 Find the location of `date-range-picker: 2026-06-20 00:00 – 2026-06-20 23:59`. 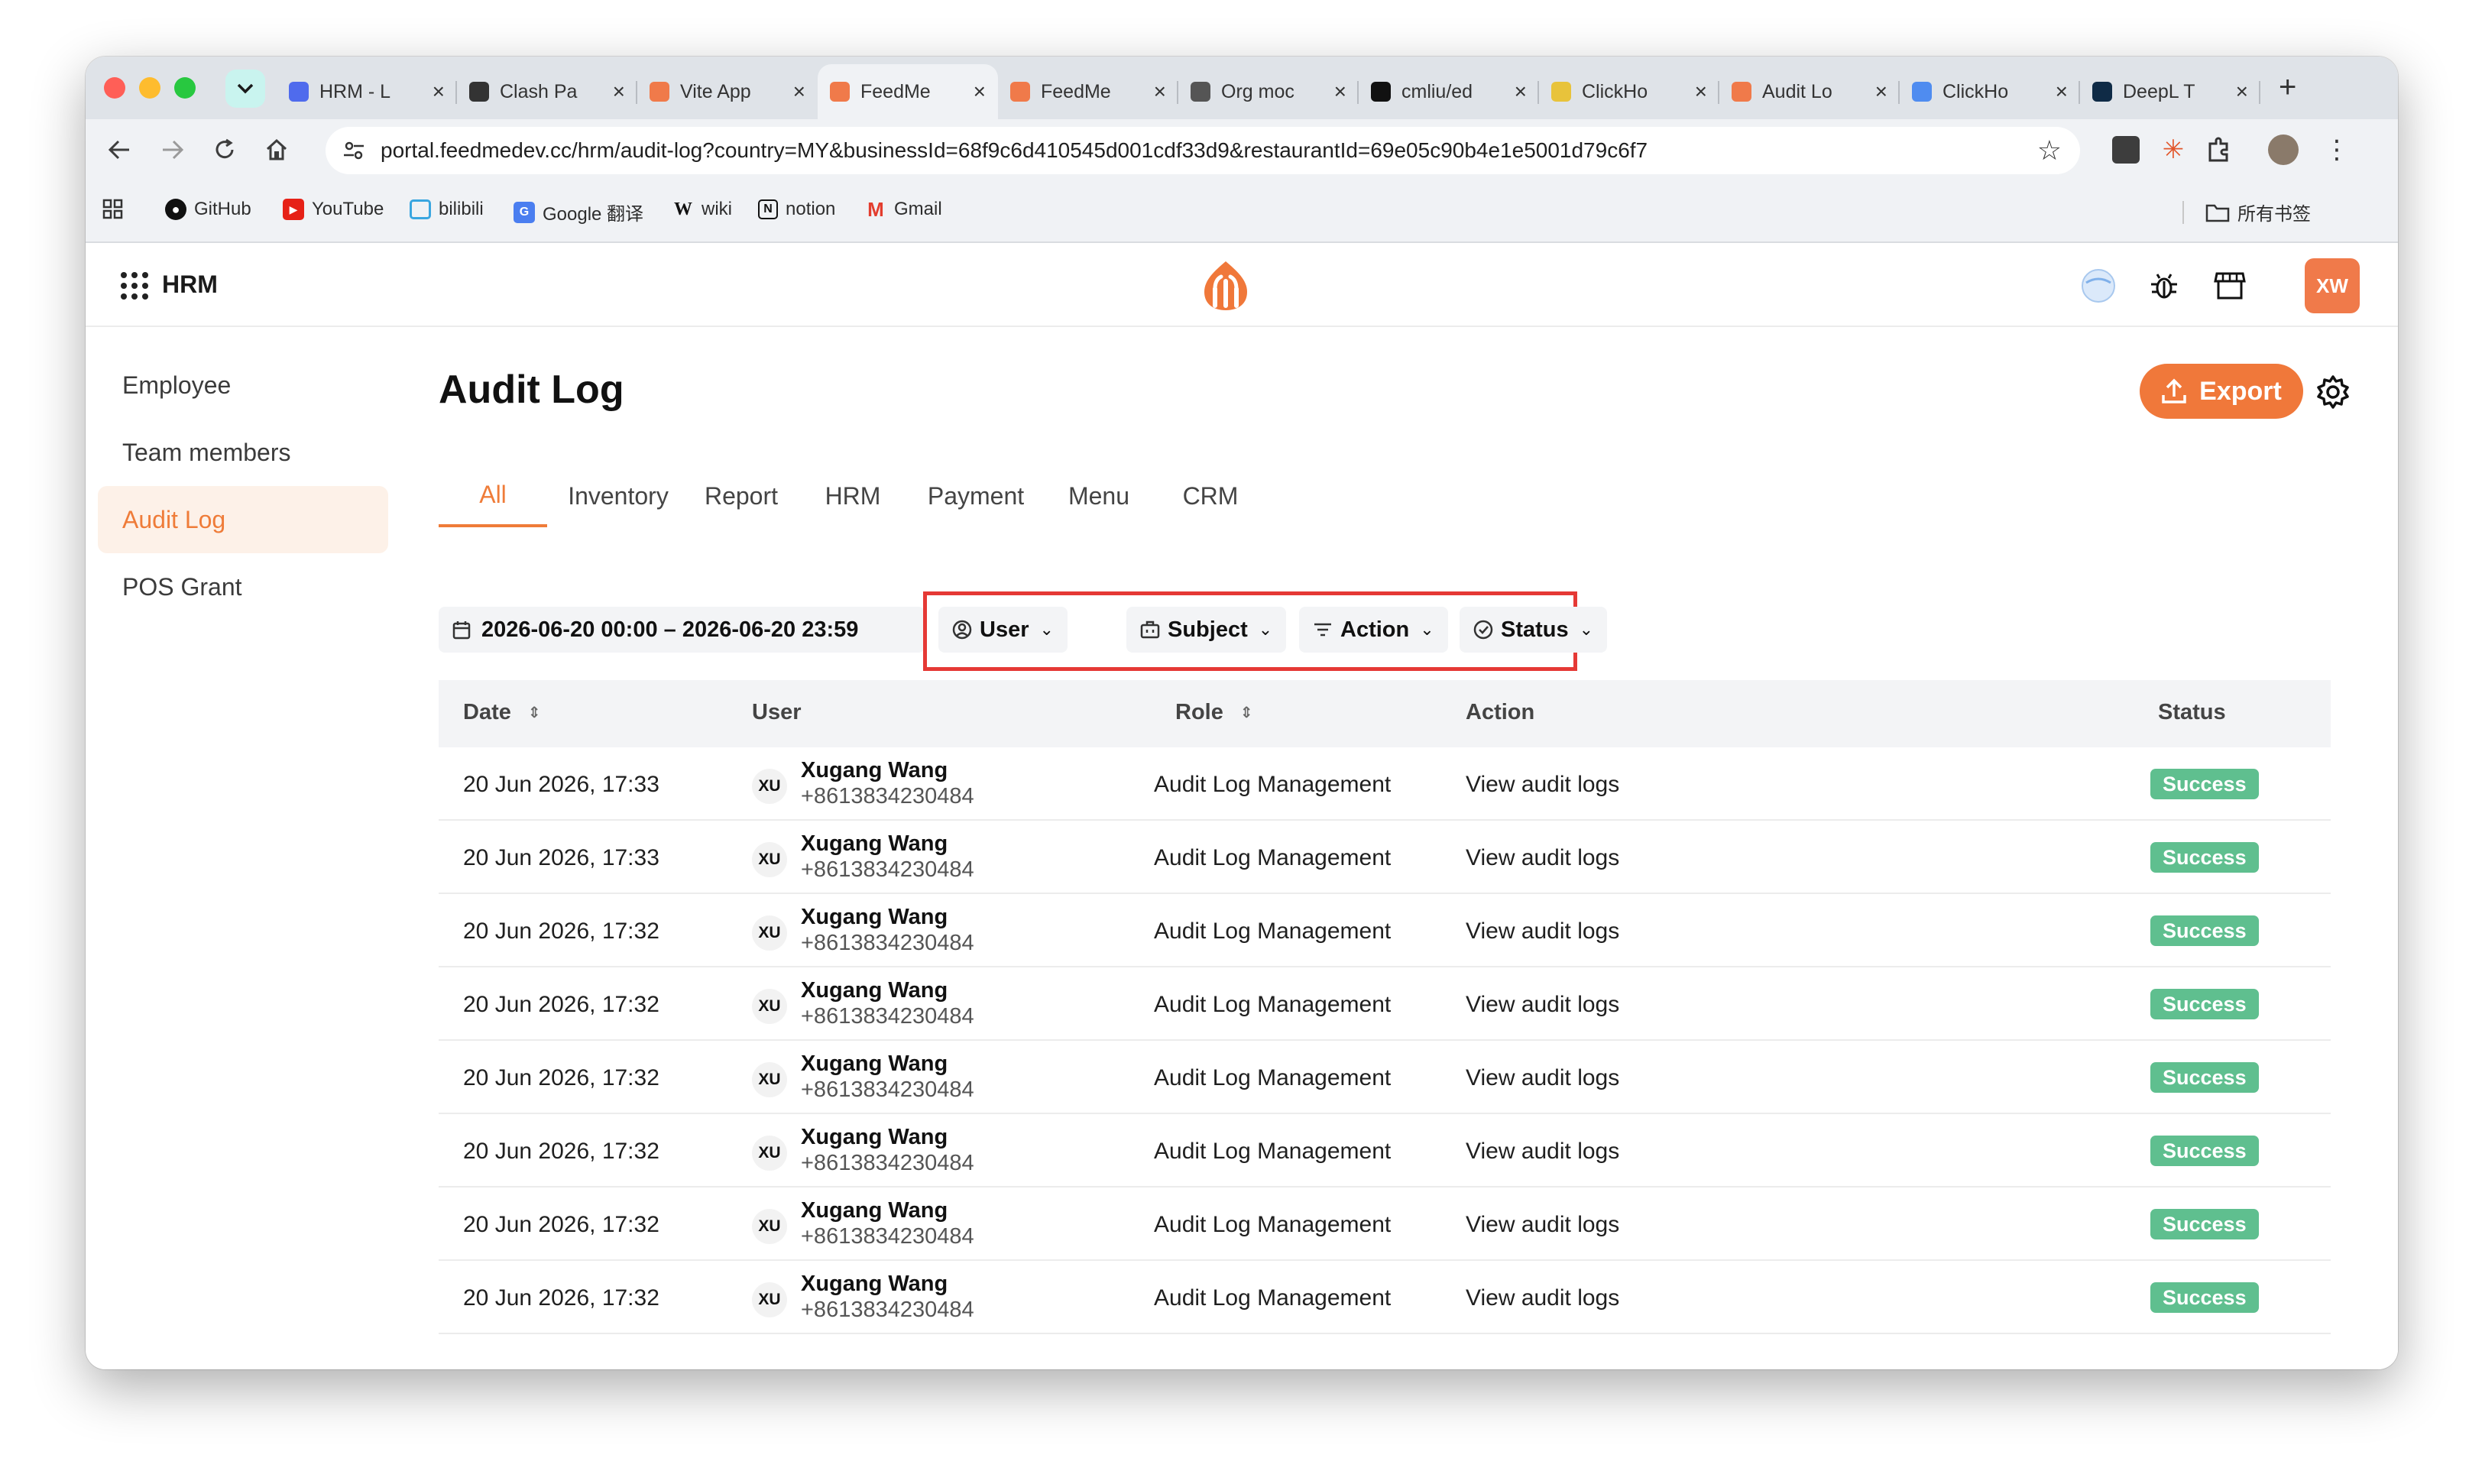

date-range-picker: 2026-06-20 00:00 – 2026-06-20 23:59 is located at coordinates (682, 630).